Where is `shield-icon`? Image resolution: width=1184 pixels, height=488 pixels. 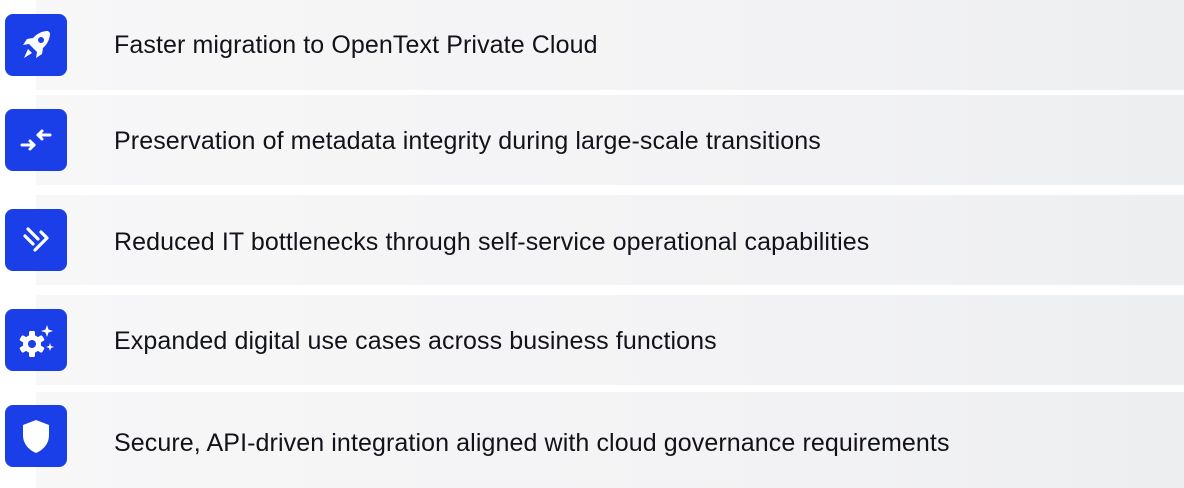
shield-icon is located at coordinates (36, 436).